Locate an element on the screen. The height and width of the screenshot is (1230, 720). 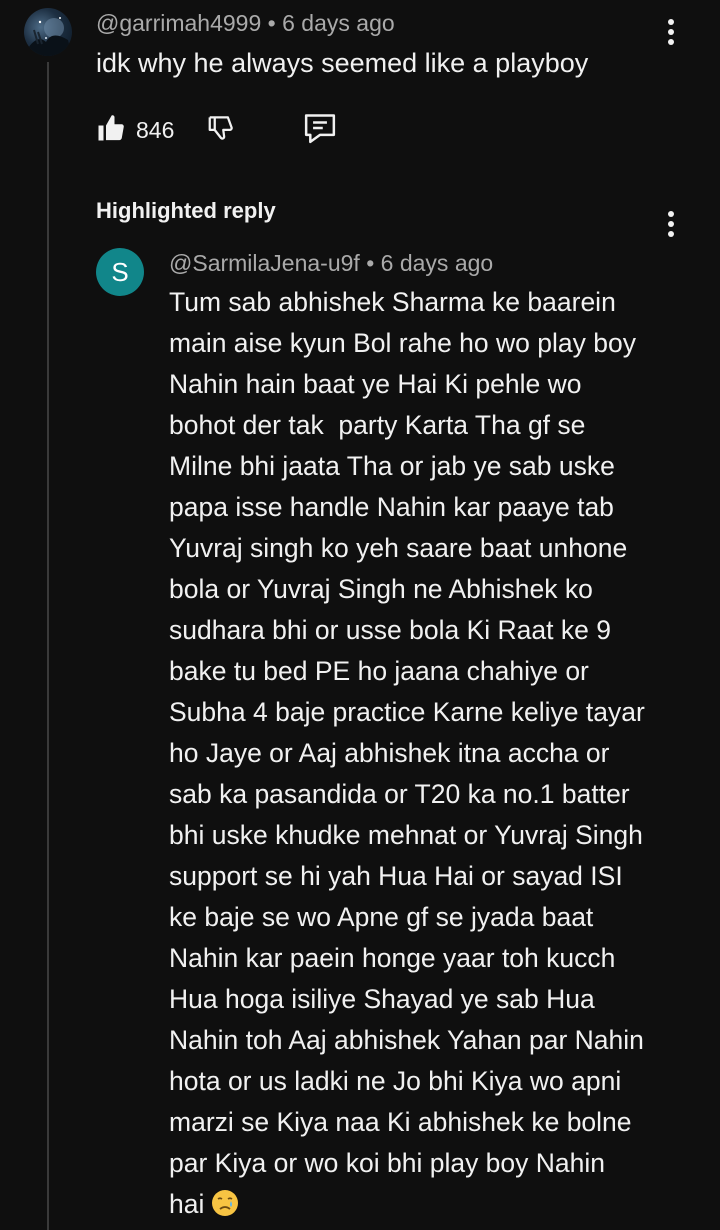
reply-text-line: ho Jaye or Aaj abhishek itna accha or is located at coordinates (389, 753).